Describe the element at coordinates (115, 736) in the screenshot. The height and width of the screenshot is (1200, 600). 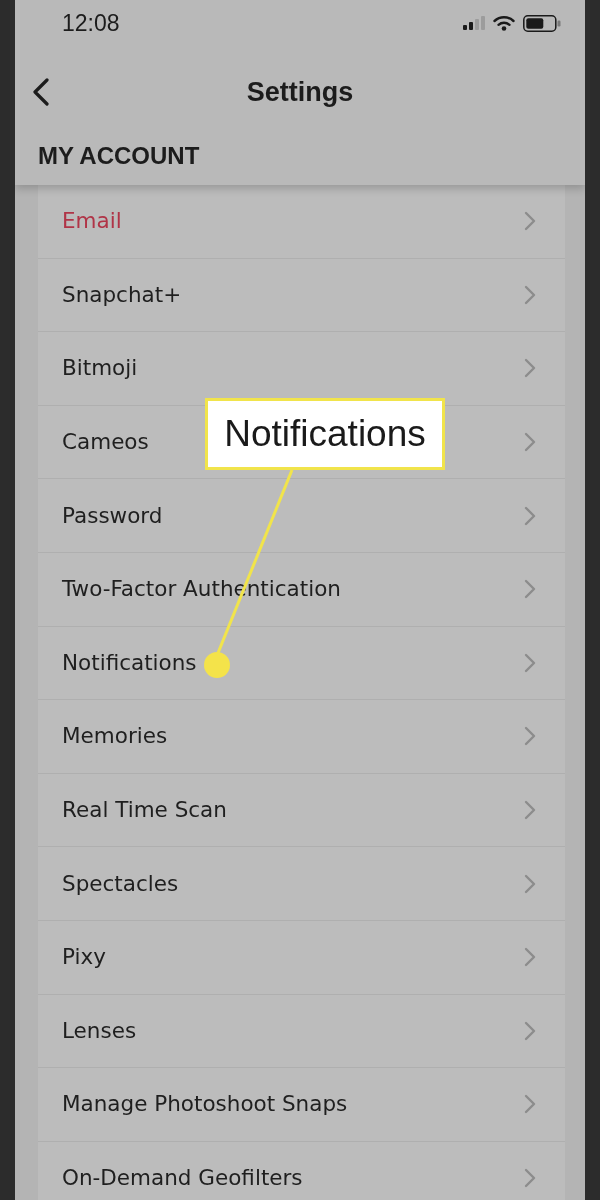
I see `settings-item: Memories` at that location.